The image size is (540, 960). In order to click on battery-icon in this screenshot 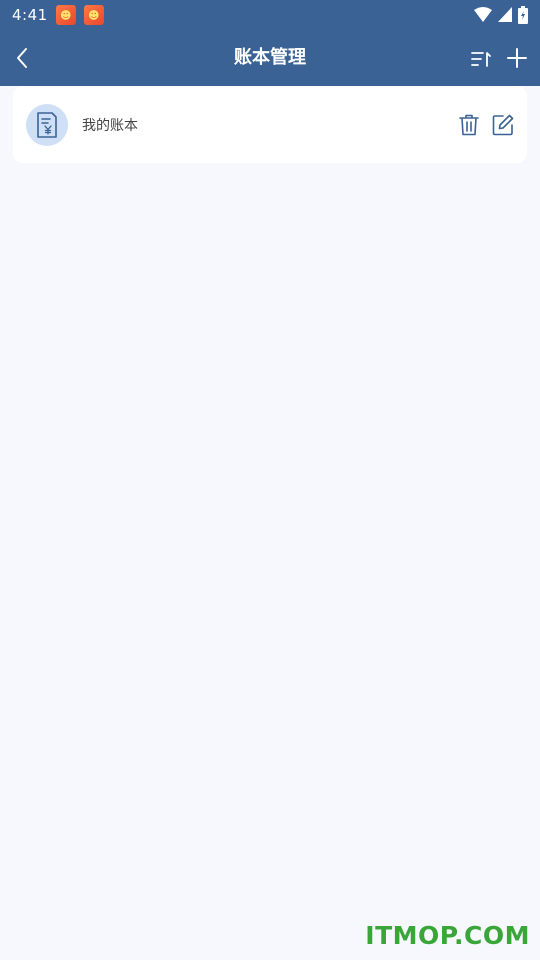, I will do `click(523, 15)`.